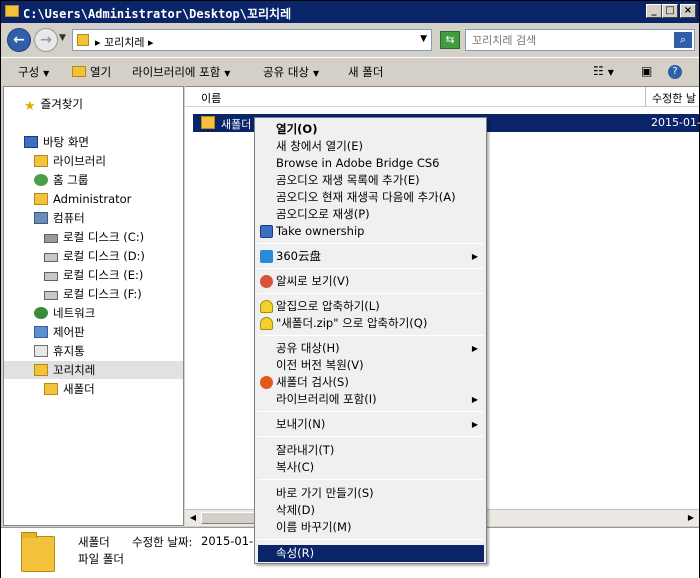 The width and height of the screenshot is (700, 578). What do you see at coordinates (371, 306) in the screenshot?
I see `menu-alzip-compress: 알집으로 압축하기(L)` at bounding box center [371, 306].